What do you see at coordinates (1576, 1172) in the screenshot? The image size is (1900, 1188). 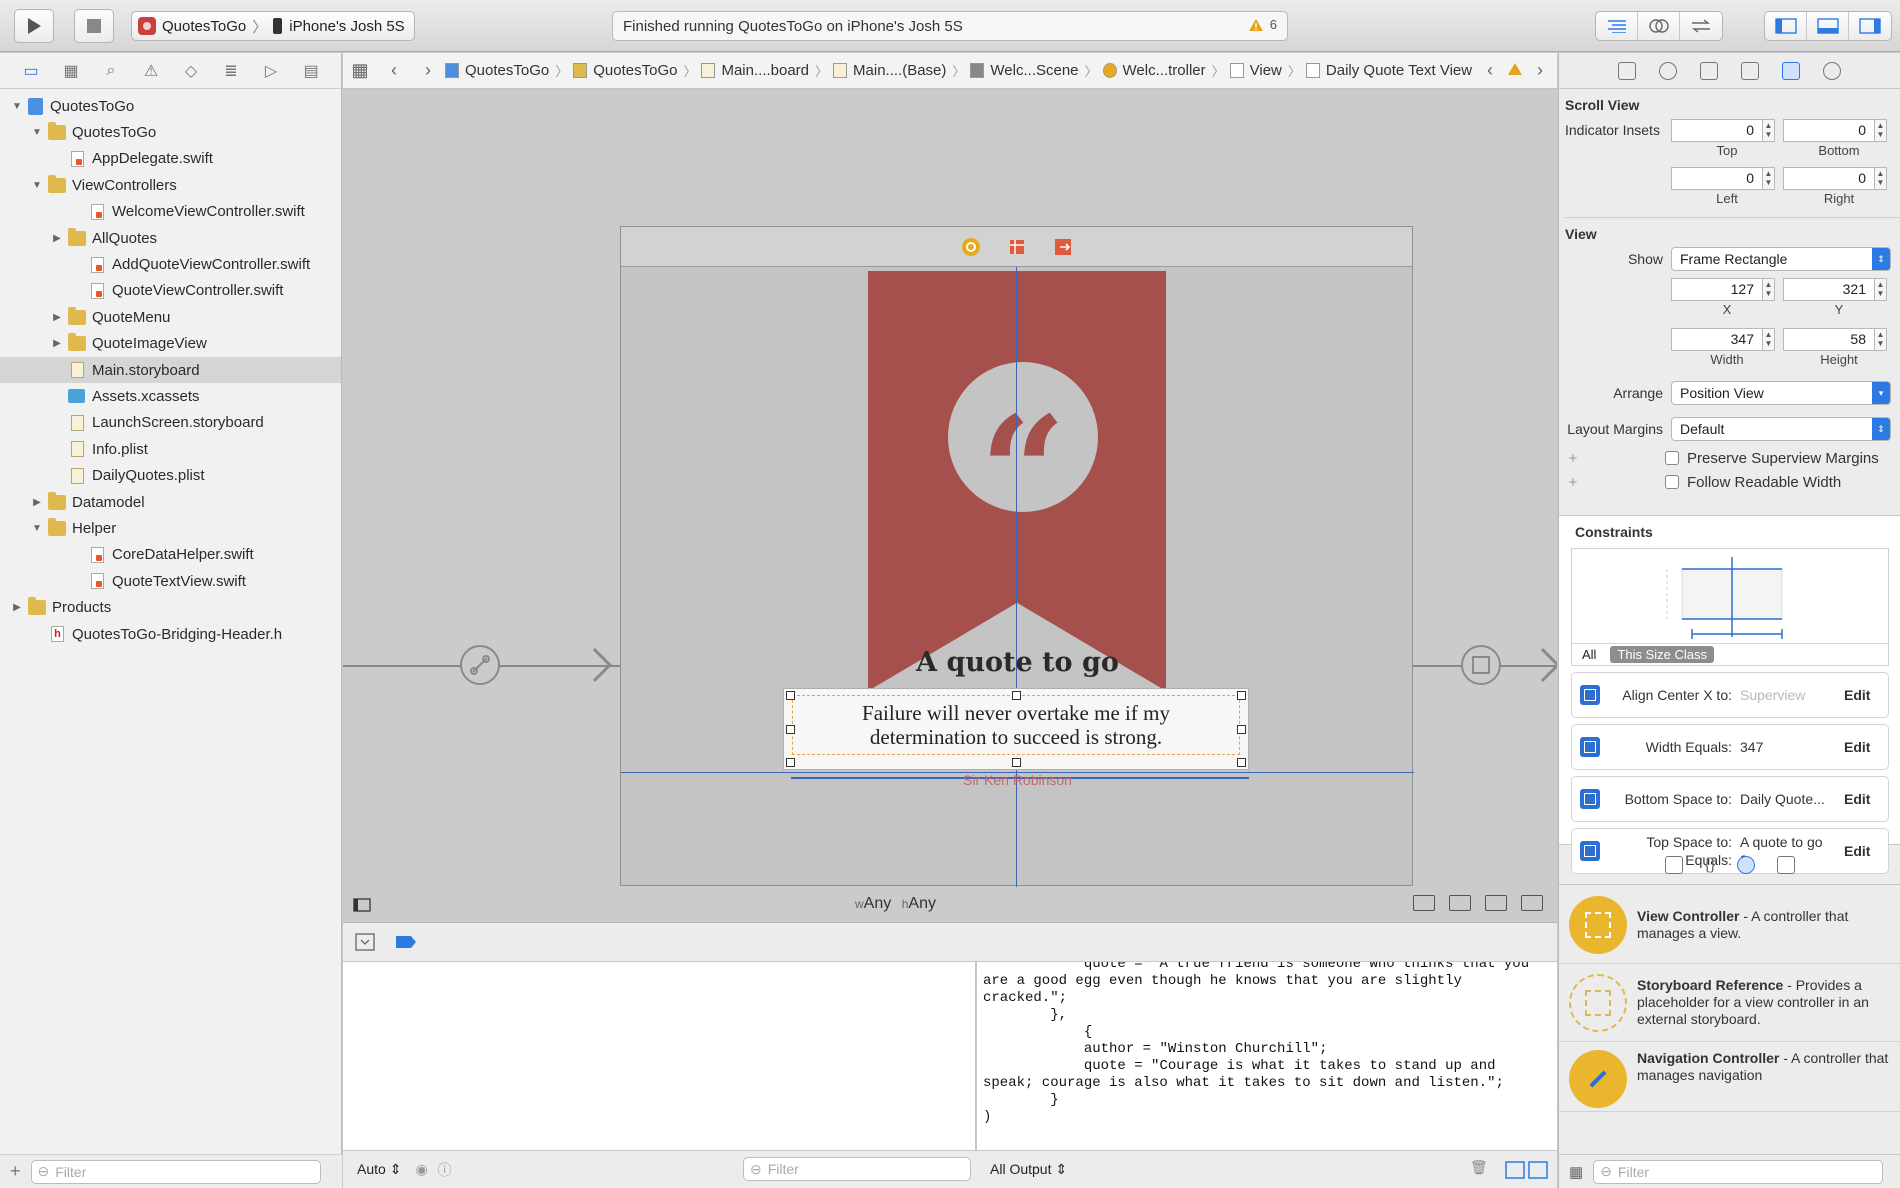 I see `grid-view-icon: ▦` at bounding box center [1576, 1172].